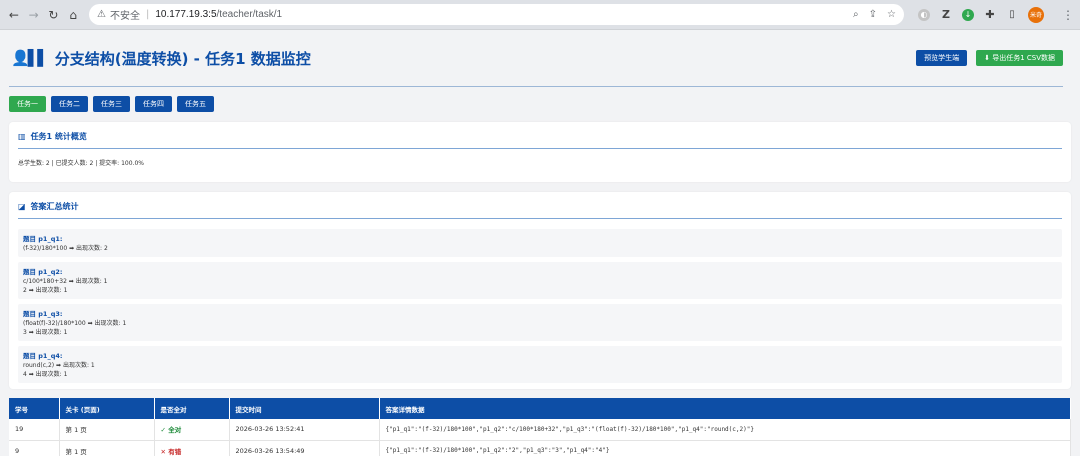 This screenshot has height=456, width=1080. What do you see at coordinates (192, 448) in the screenshot?
I see `result-cell: ✕ 有错` at bounding box center [192, 448].